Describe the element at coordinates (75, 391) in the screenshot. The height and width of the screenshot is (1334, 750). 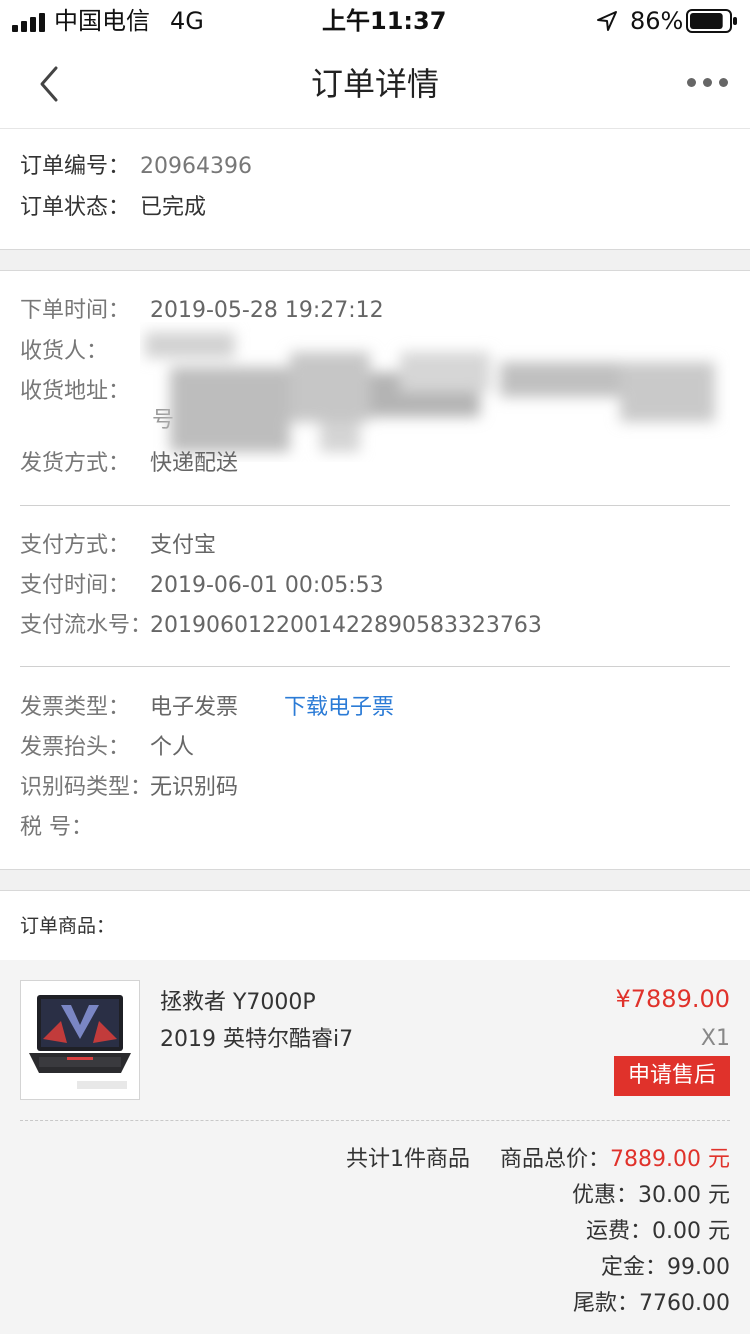
I see `address-label: 收货地址：` at that location.